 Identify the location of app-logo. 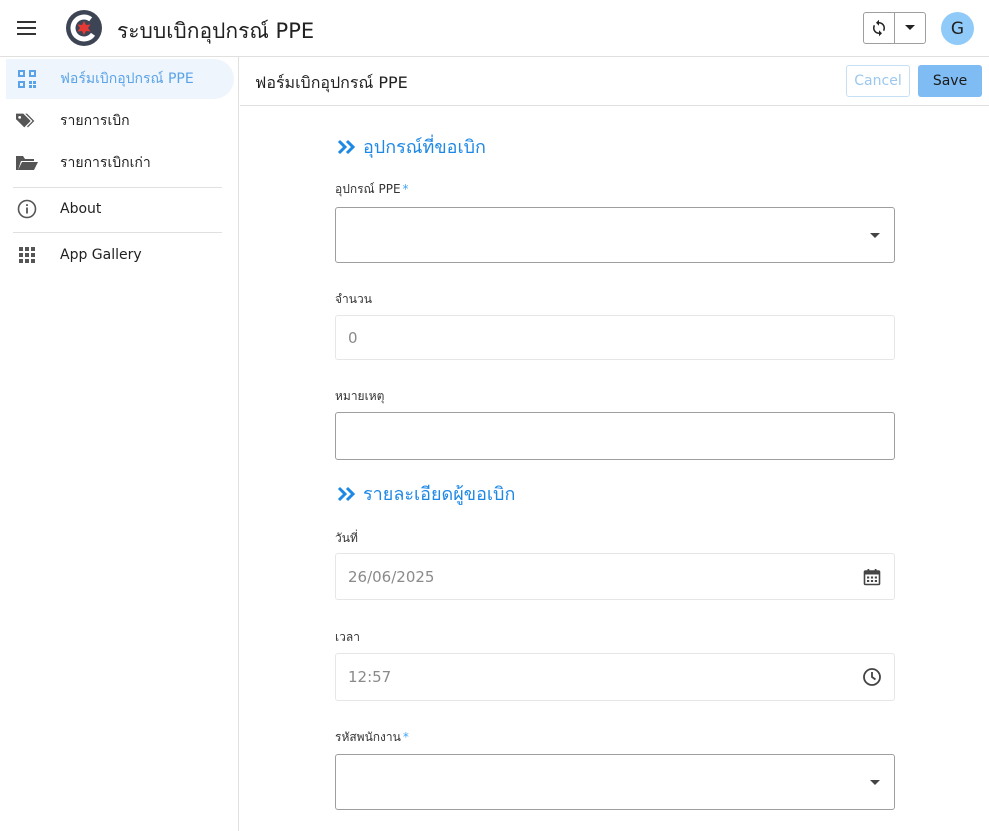
(84, 28).